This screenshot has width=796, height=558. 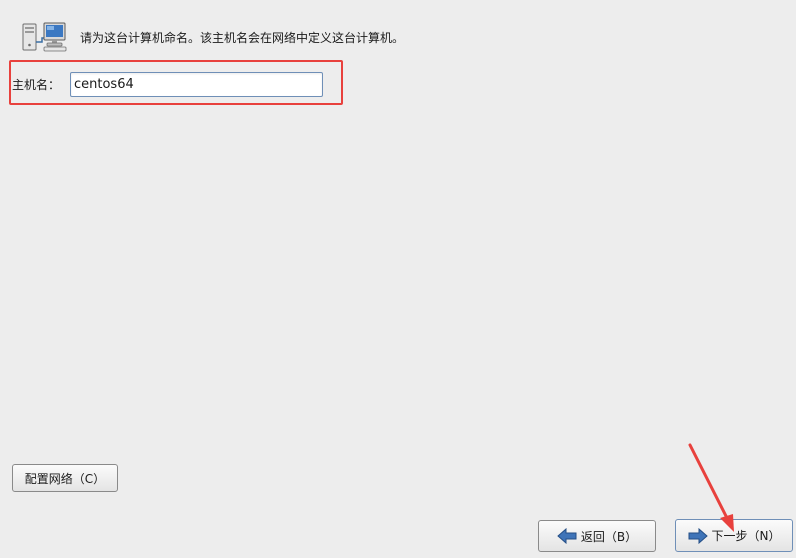 What do you see at coordinates (36, 85) in the screenshot?
I see `hostname-label: 主机名：` at bounding box center [36, 85].